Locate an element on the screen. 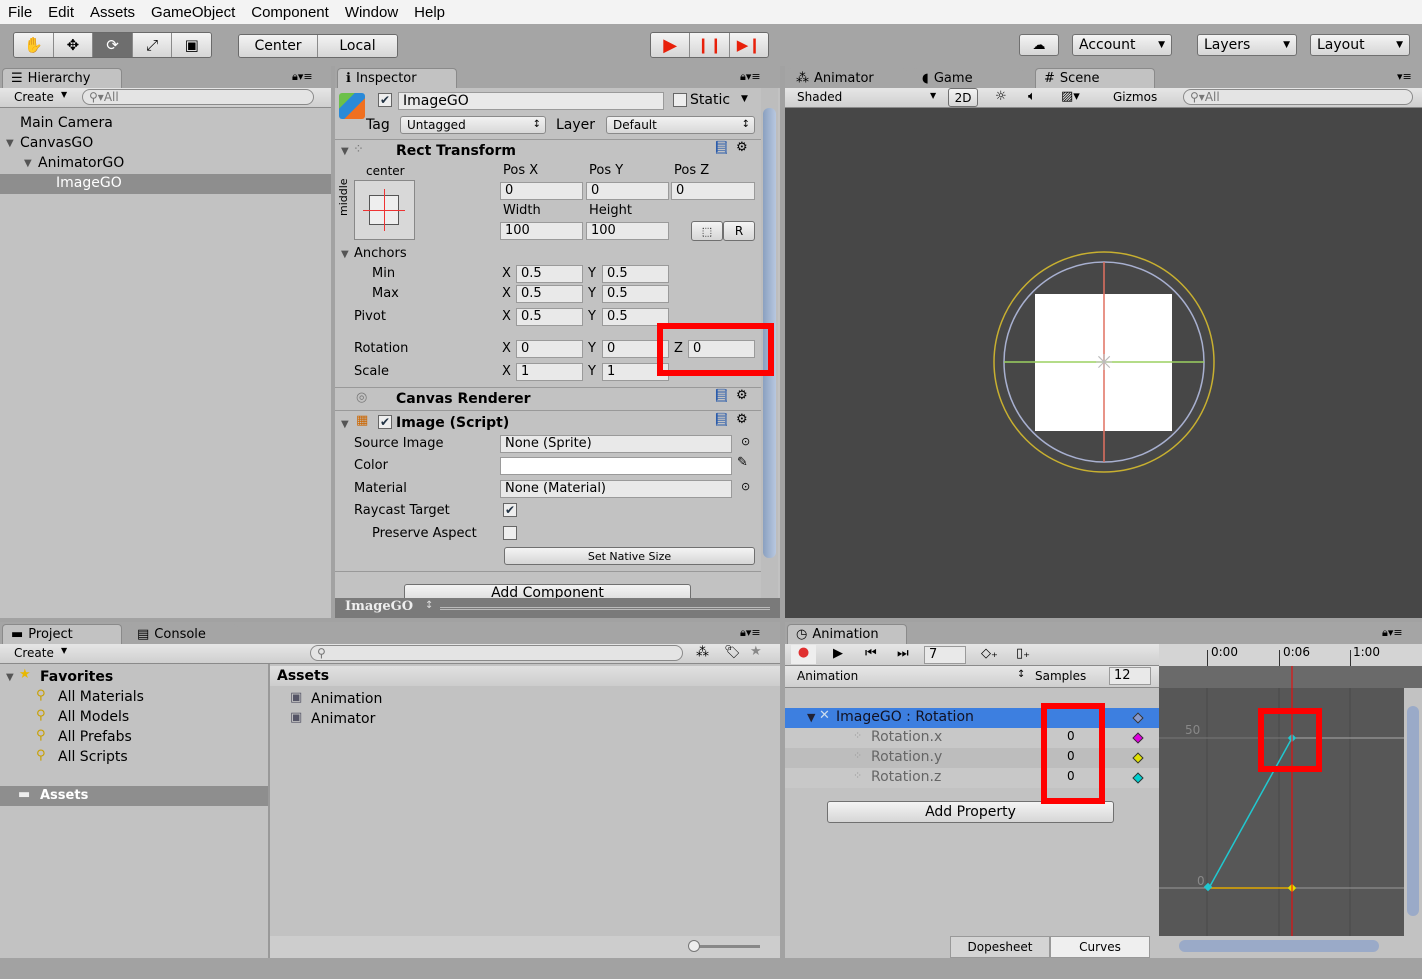  time-ruler: 0:00 0:06 1:00 is located at coordinates (1290, 655).